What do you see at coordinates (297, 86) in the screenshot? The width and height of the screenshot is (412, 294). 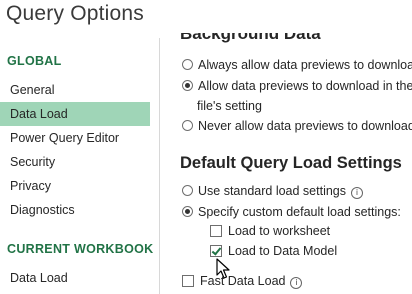 I see `radio-allow-per-file: Allow data previews to download in the b` at bounding box center [297, 86].